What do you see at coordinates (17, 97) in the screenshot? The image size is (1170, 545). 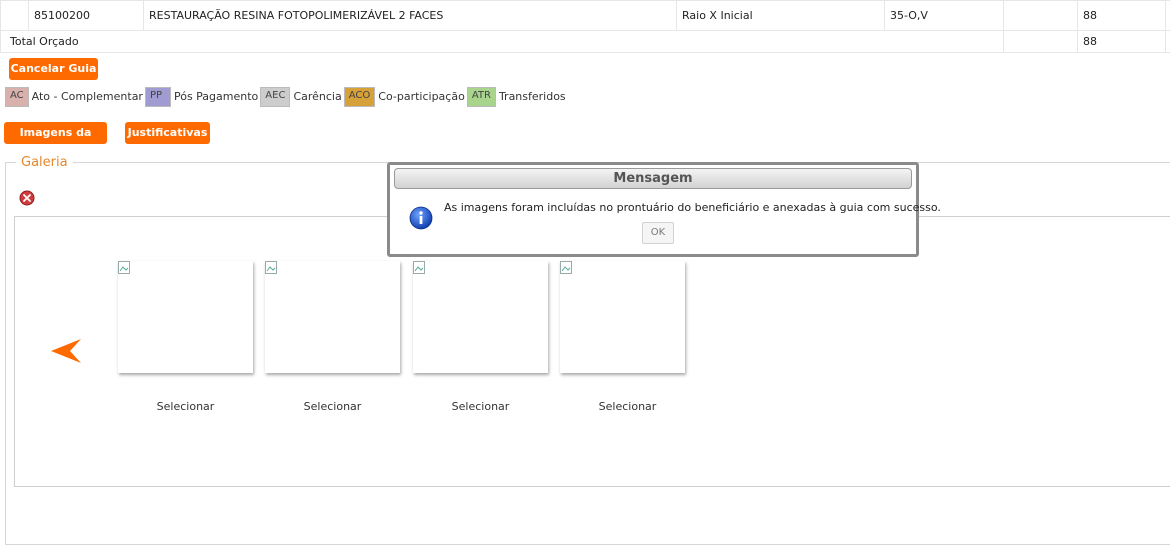 I see `legend-tag-ac: AC` at bounding box center [17, 97].